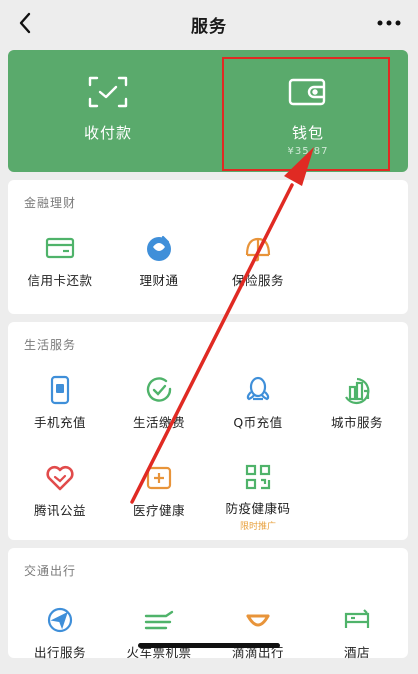 The image size is (418, 674). What do you see at coordinates (159, 478) in the screenshot?
I see `medical-icon` at bounding box center [159, 478].